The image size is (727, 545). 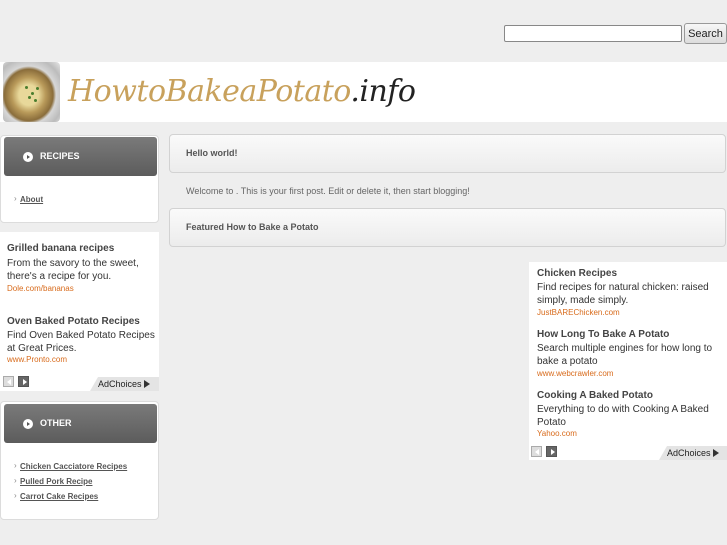 I want to click on post-box-featured: Featured How to Bake a Potato, so click(x=447, y=227).